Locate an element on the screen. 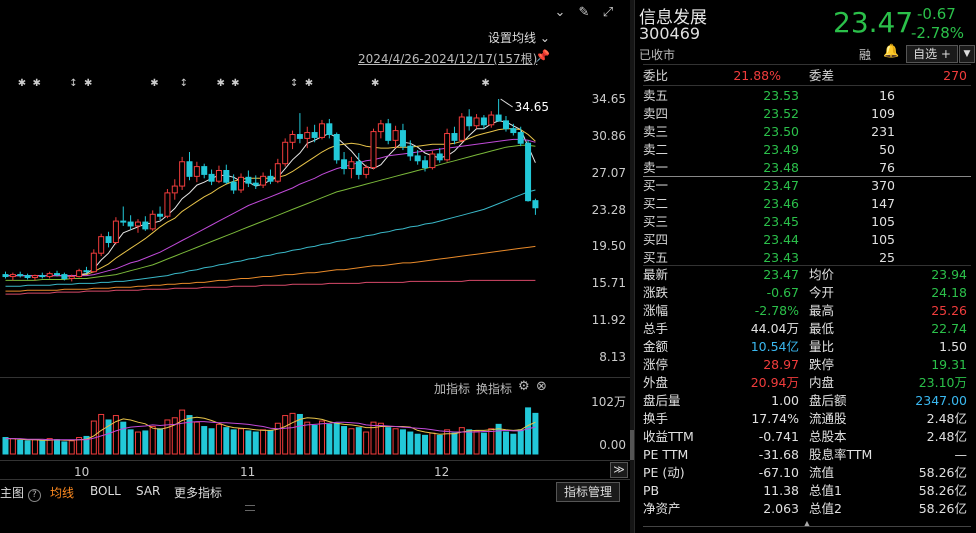 Image resolution: width=976 pixels, height=533 pixels. stat-value: 23.47 is located at coordinates (781, 274).